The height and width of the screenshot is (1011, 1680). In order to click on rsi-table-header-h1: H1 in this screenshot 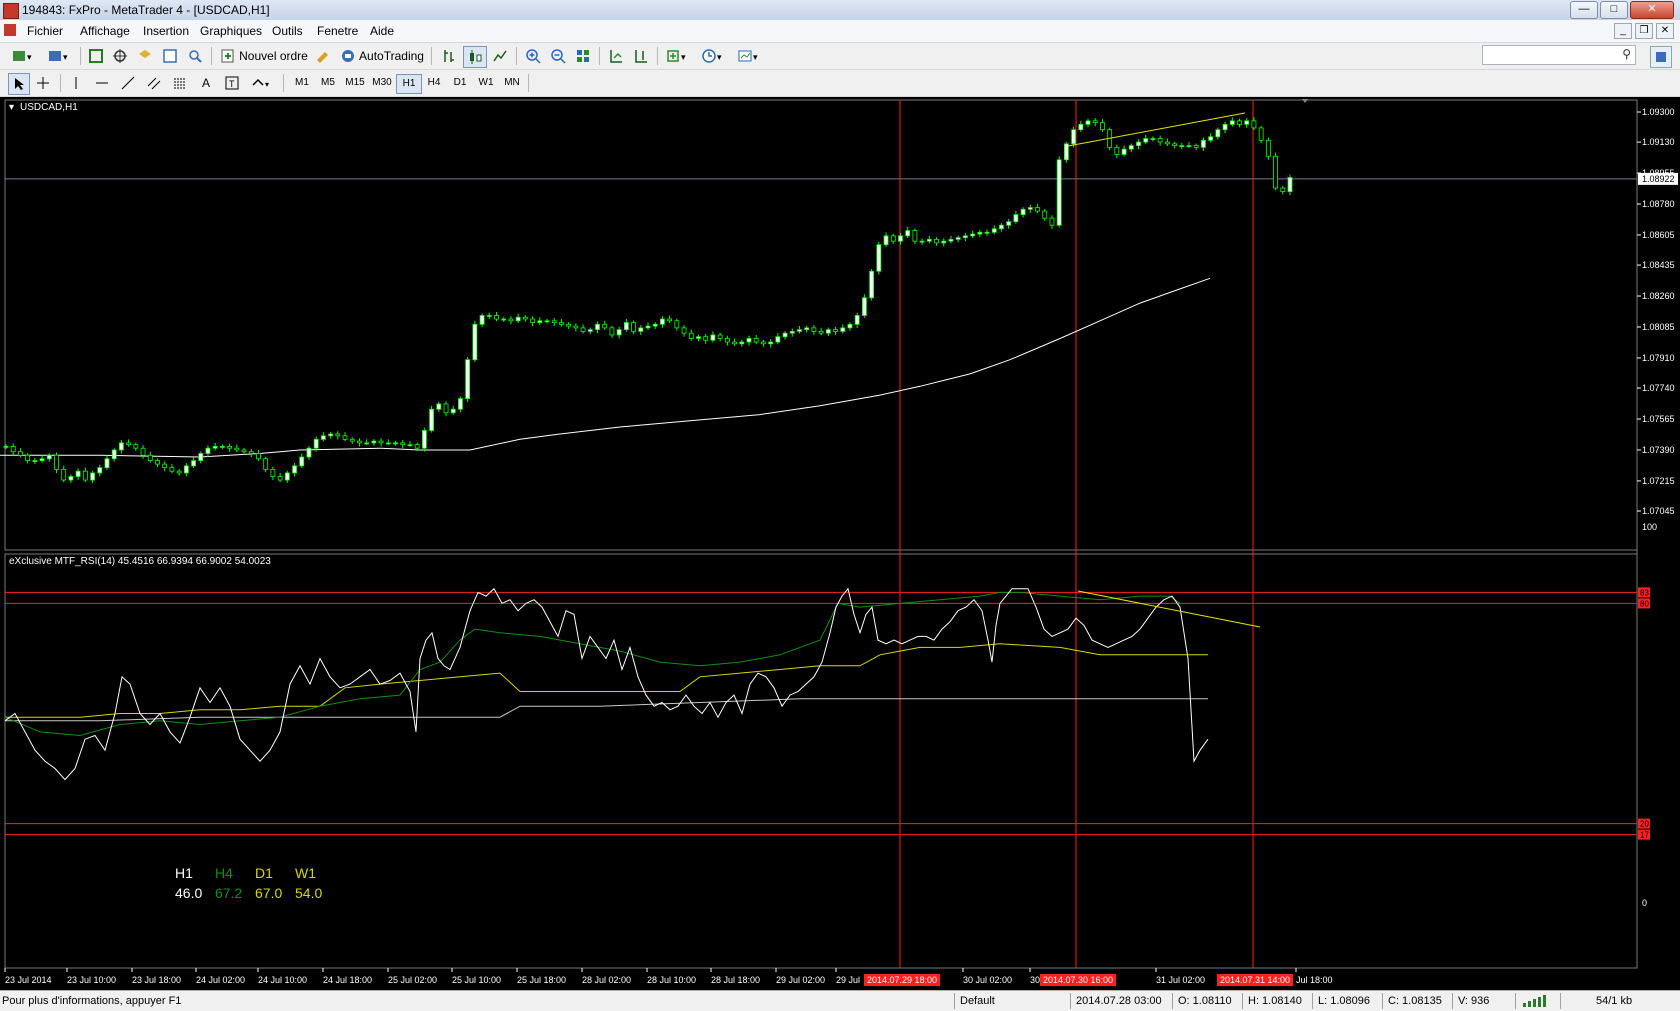, I will do `click(184, 873)`.